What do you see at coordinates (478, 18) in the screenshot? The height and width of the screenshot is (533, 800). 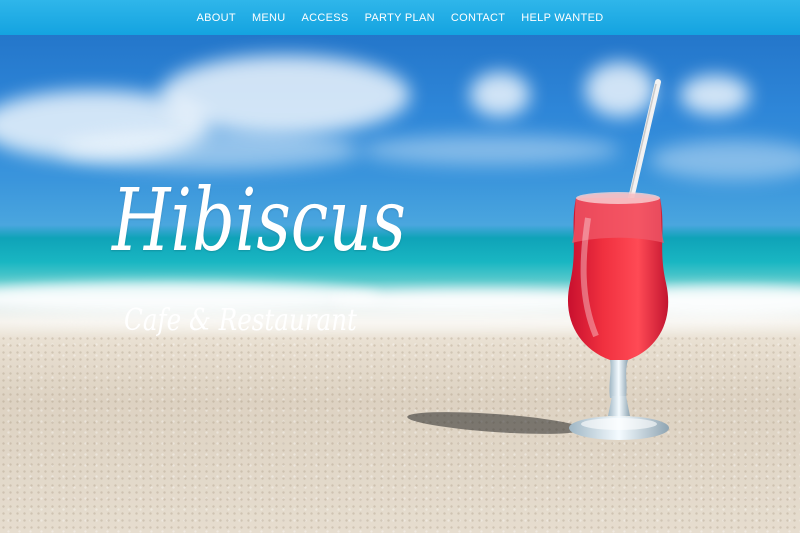 I see `nav-link-contact: CONTACT` at bounding box center [478, 18].